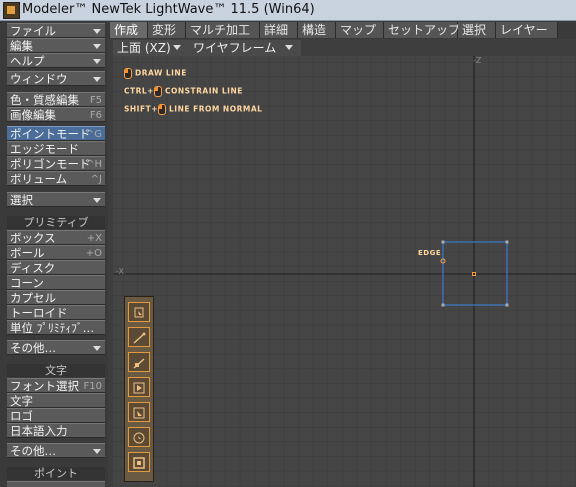  What do you see at coordinates (33, 238) in the screenshot?
I see `box-tool-label: ボックス` at bounding box center [33, 238].